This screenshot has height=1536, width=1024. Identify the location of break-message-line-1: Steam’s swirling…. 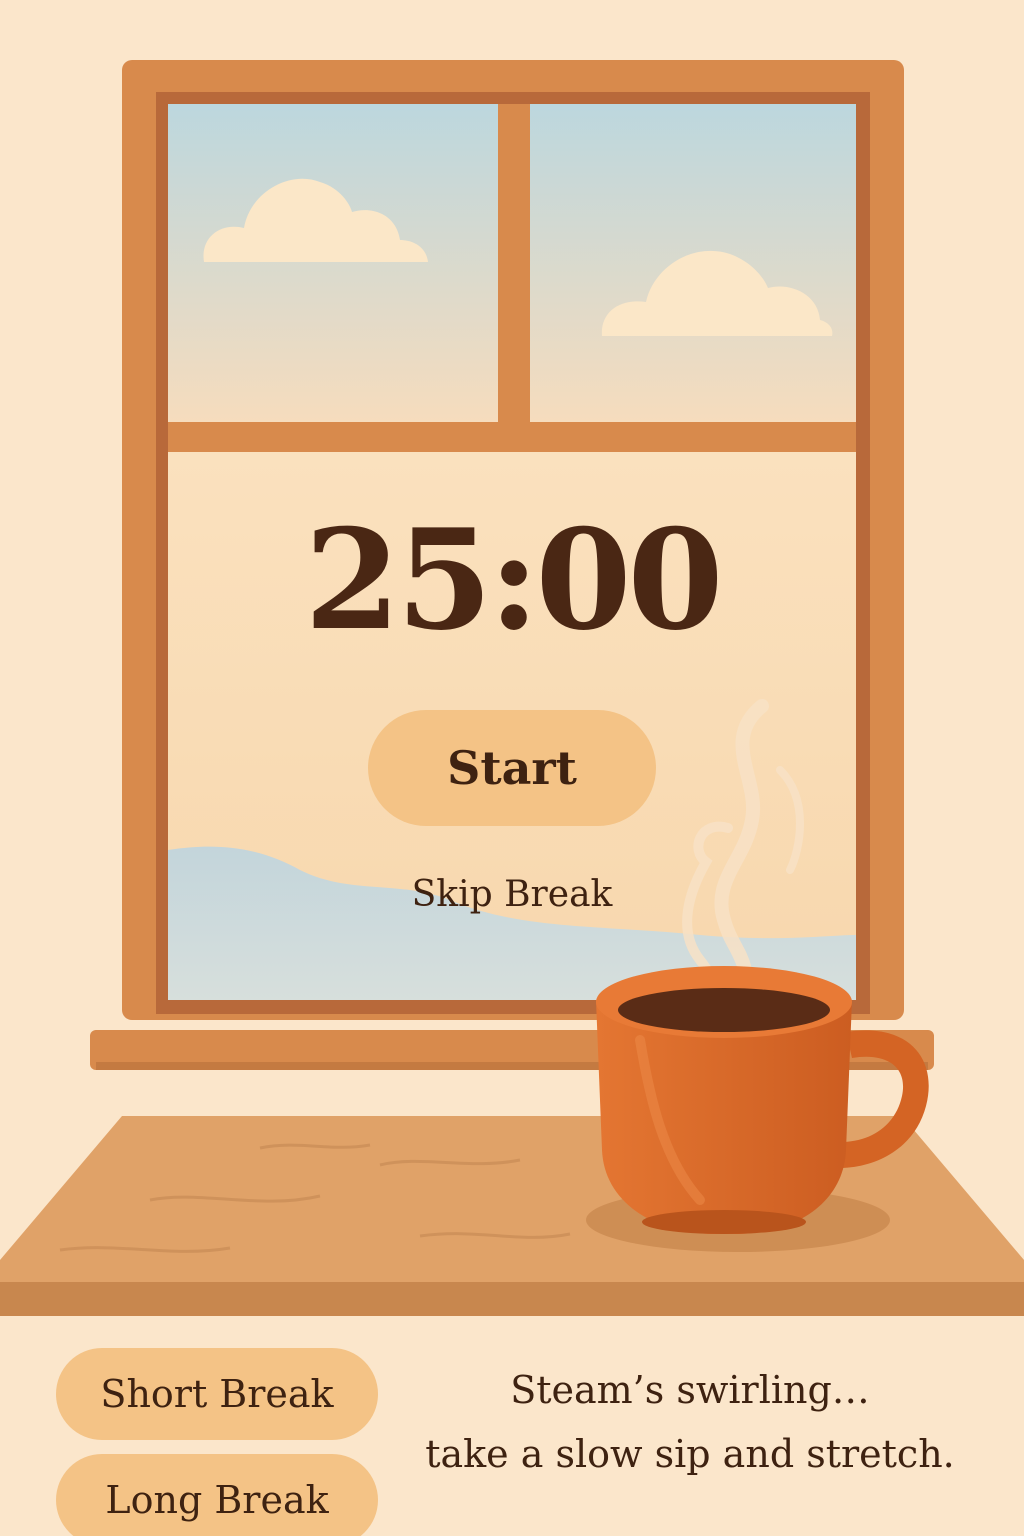
(690, 1390).